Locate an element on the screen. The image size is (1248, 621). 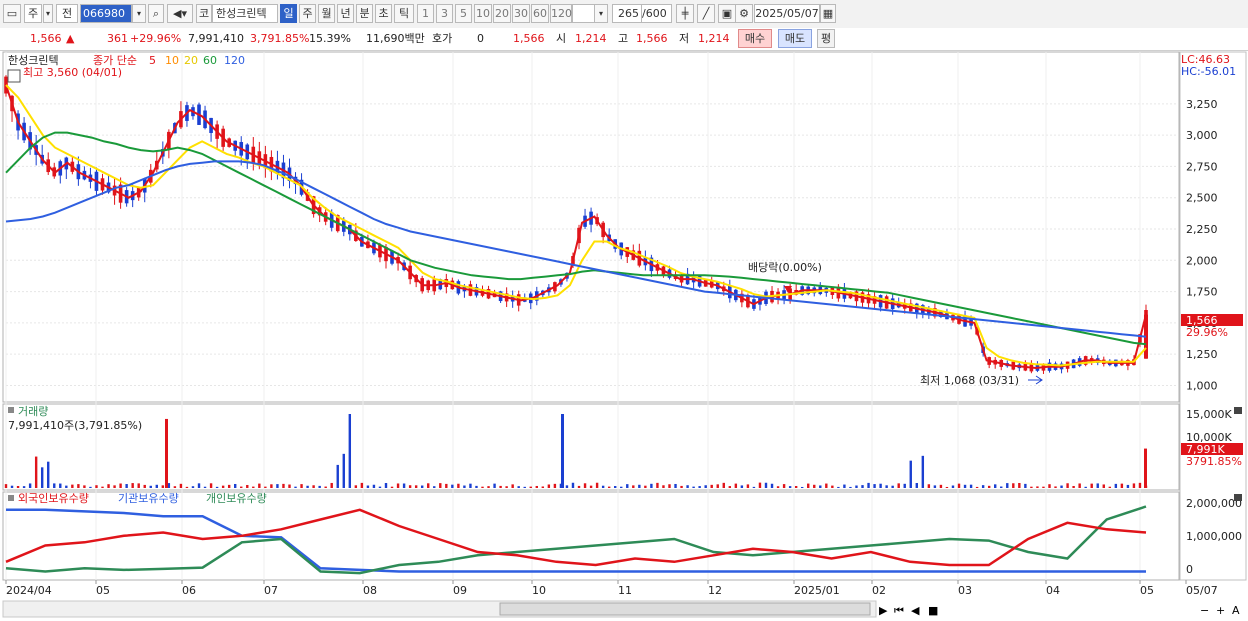
volume-panel is located at coordinates (591, 447).